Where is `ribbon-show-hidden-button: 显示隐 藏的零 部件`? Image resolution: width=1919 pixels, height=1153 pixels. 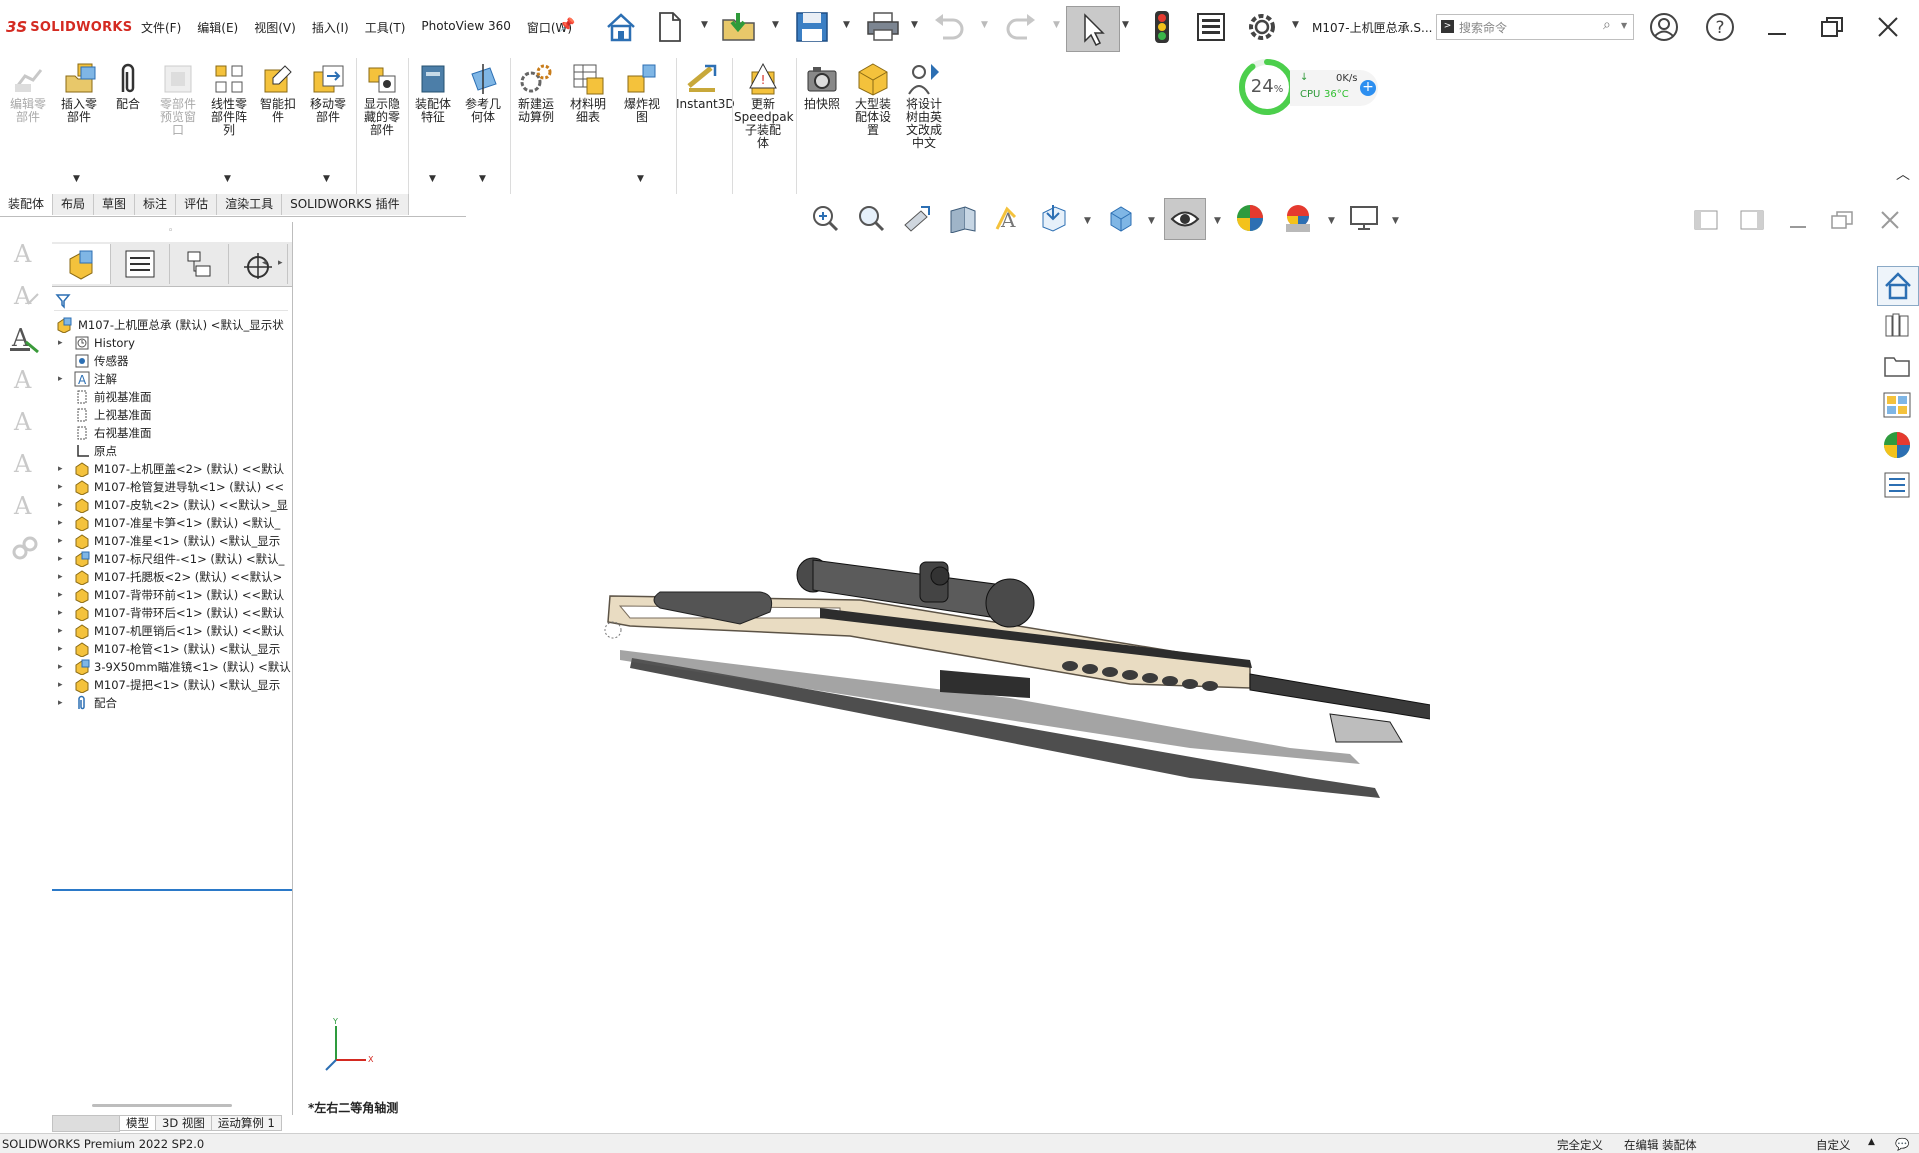
ribbon-show-hidden-button: 显示隐 藏的零 部件 is located at coordinates (382, 99).